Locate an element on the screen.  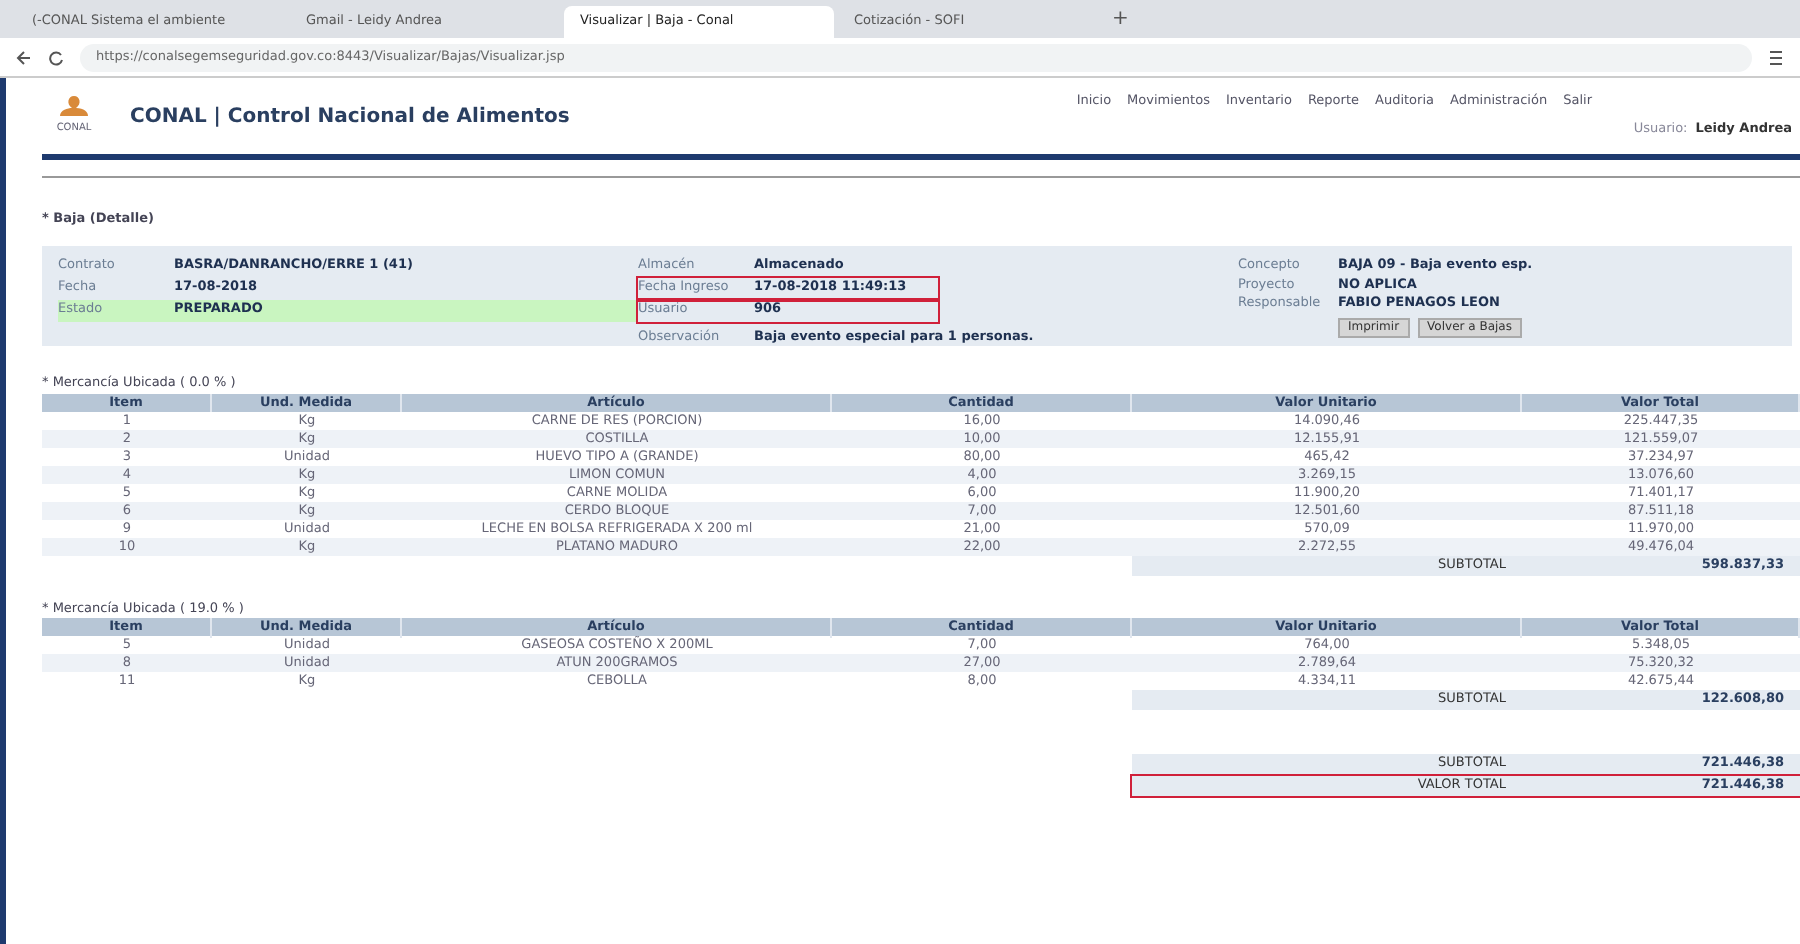
site-title: CONAL | Control Nacional de Alimentos is located at coordinates (350, 117).